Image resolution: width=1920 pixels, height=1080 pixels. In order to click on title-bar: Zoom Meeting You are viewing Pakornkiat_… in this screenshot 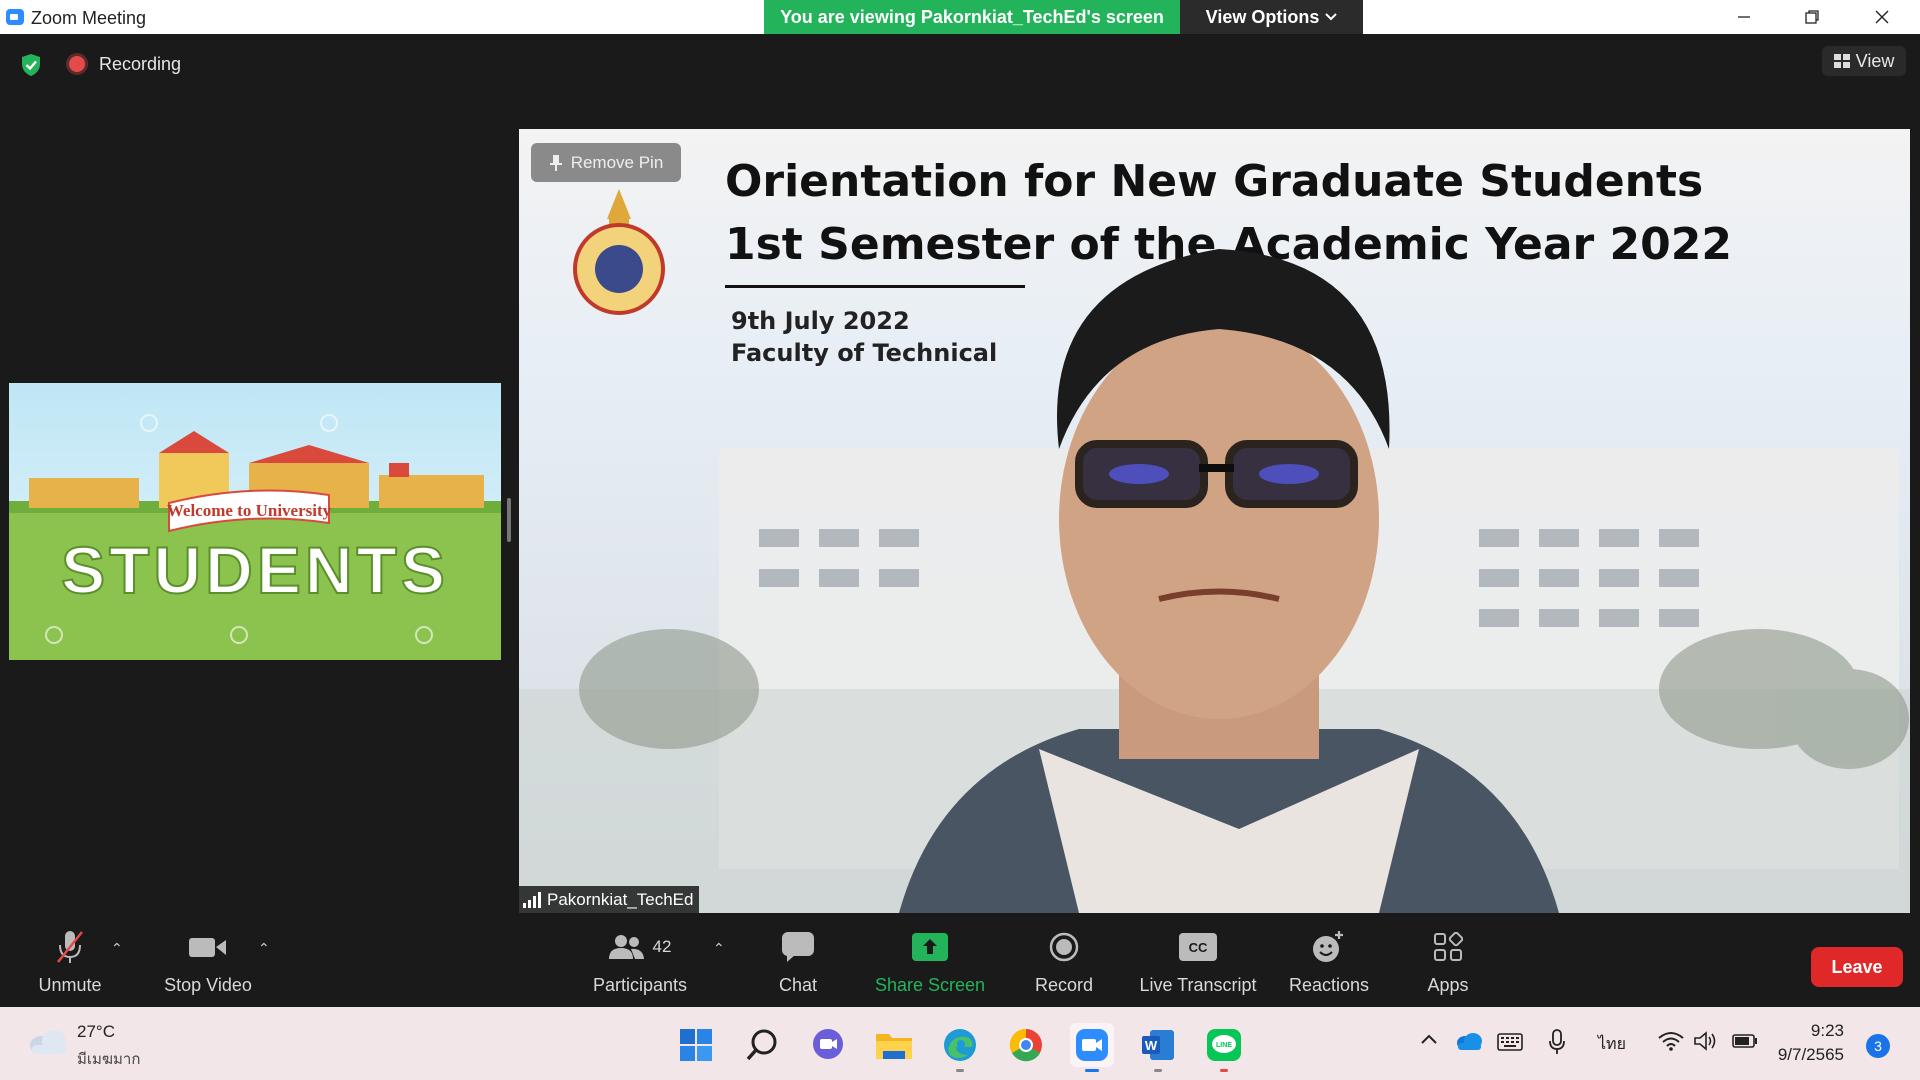, I will do `click(960, 17)`.